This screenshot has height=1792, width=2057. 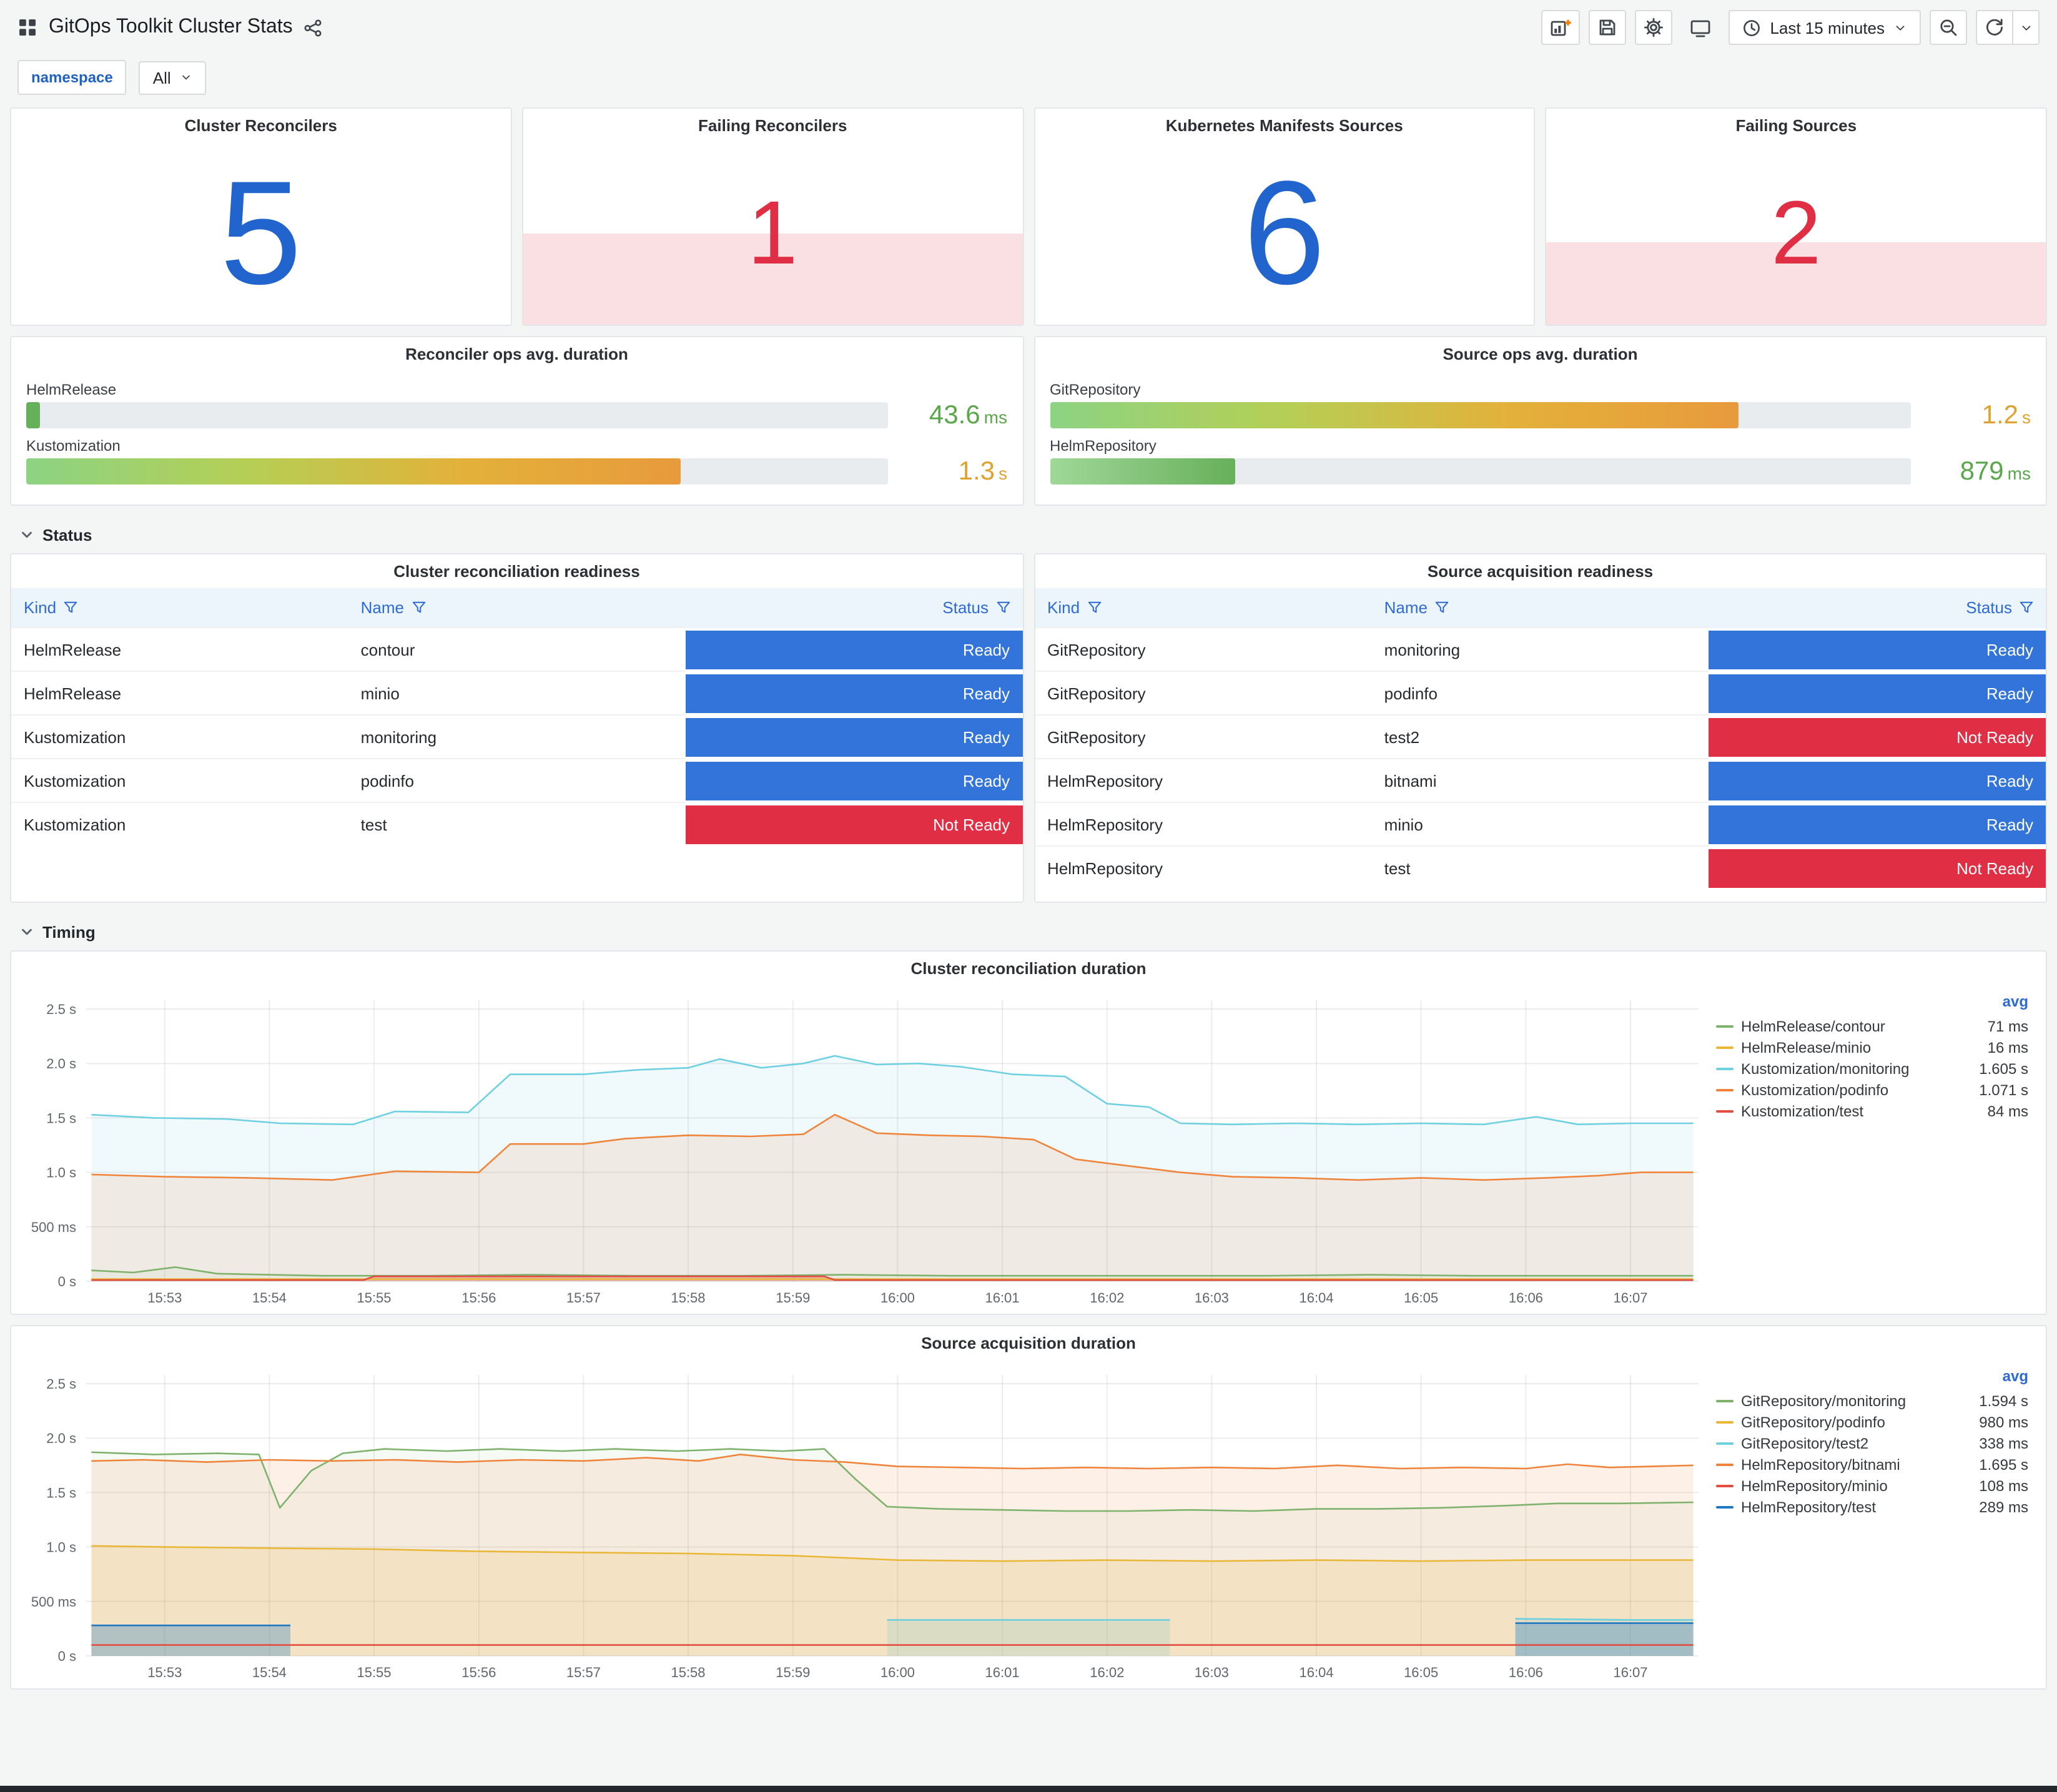 I want to click on panel-title: Source acquisition duration, so click(x=1028, y=1343).